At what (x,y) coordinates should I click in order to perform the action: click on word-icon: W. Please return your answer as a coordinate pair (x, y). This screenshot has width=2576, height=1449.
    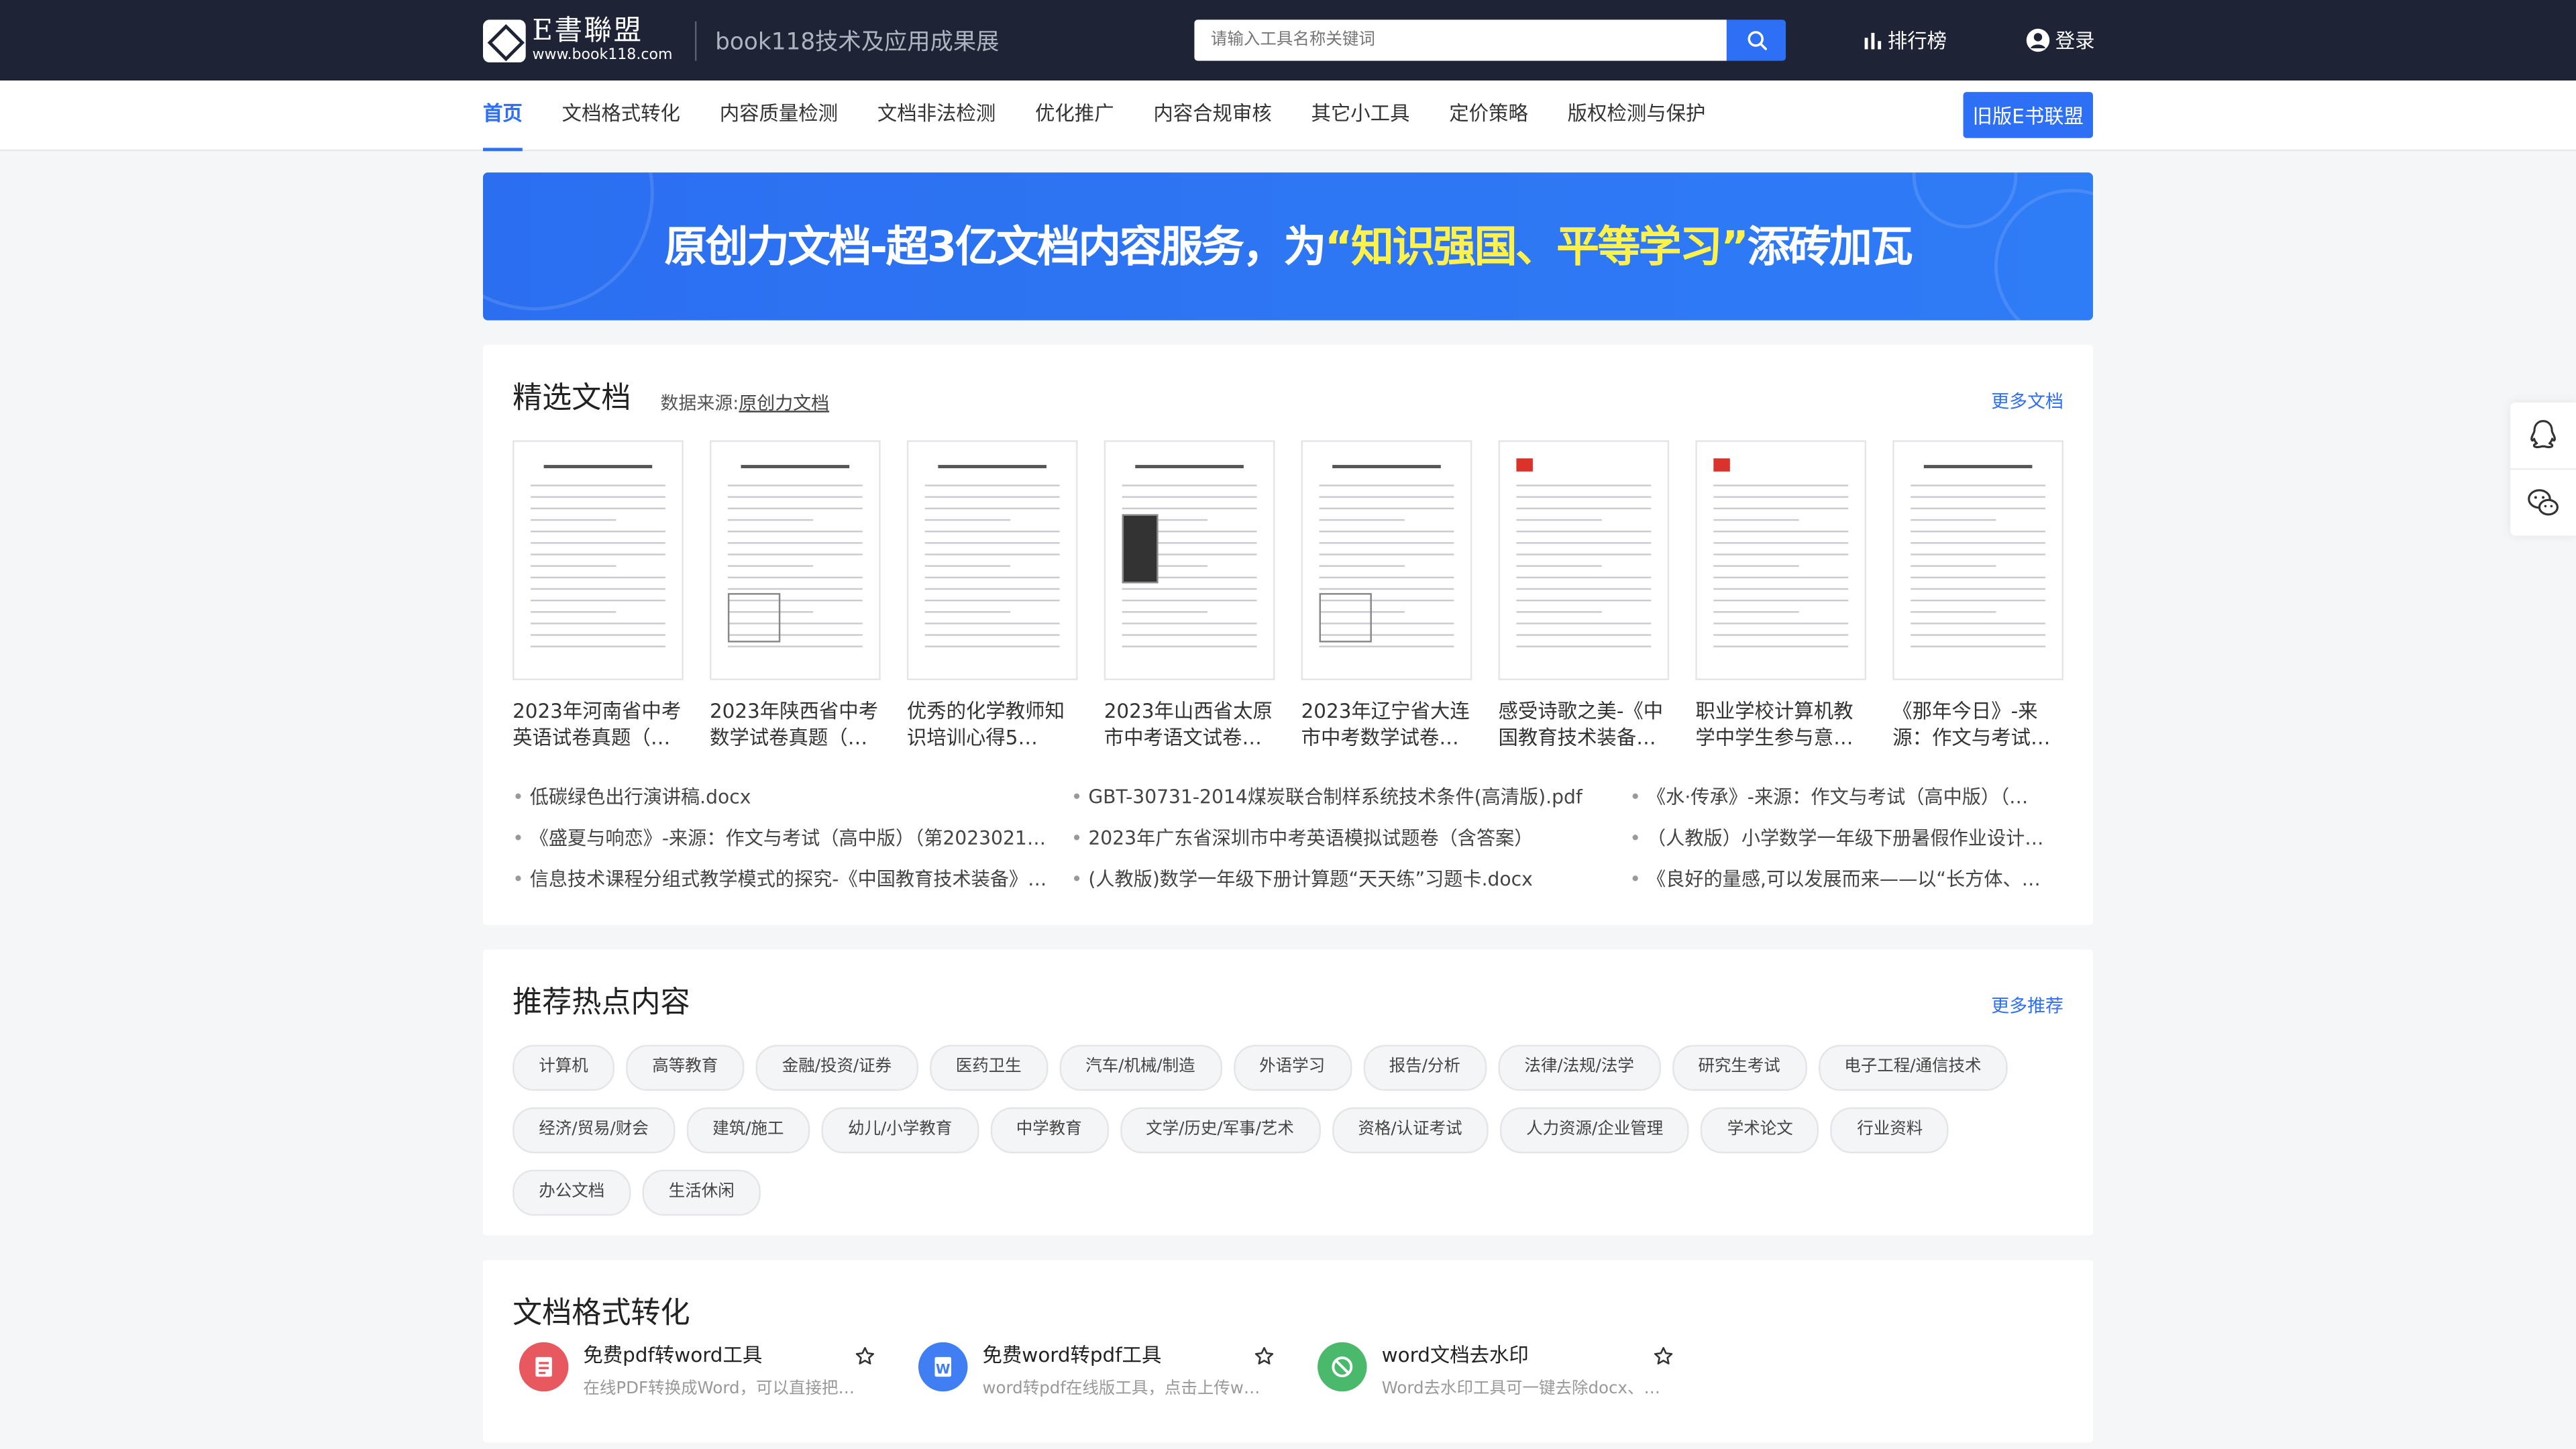
    Looking at the image, I should click on (943, 1367).